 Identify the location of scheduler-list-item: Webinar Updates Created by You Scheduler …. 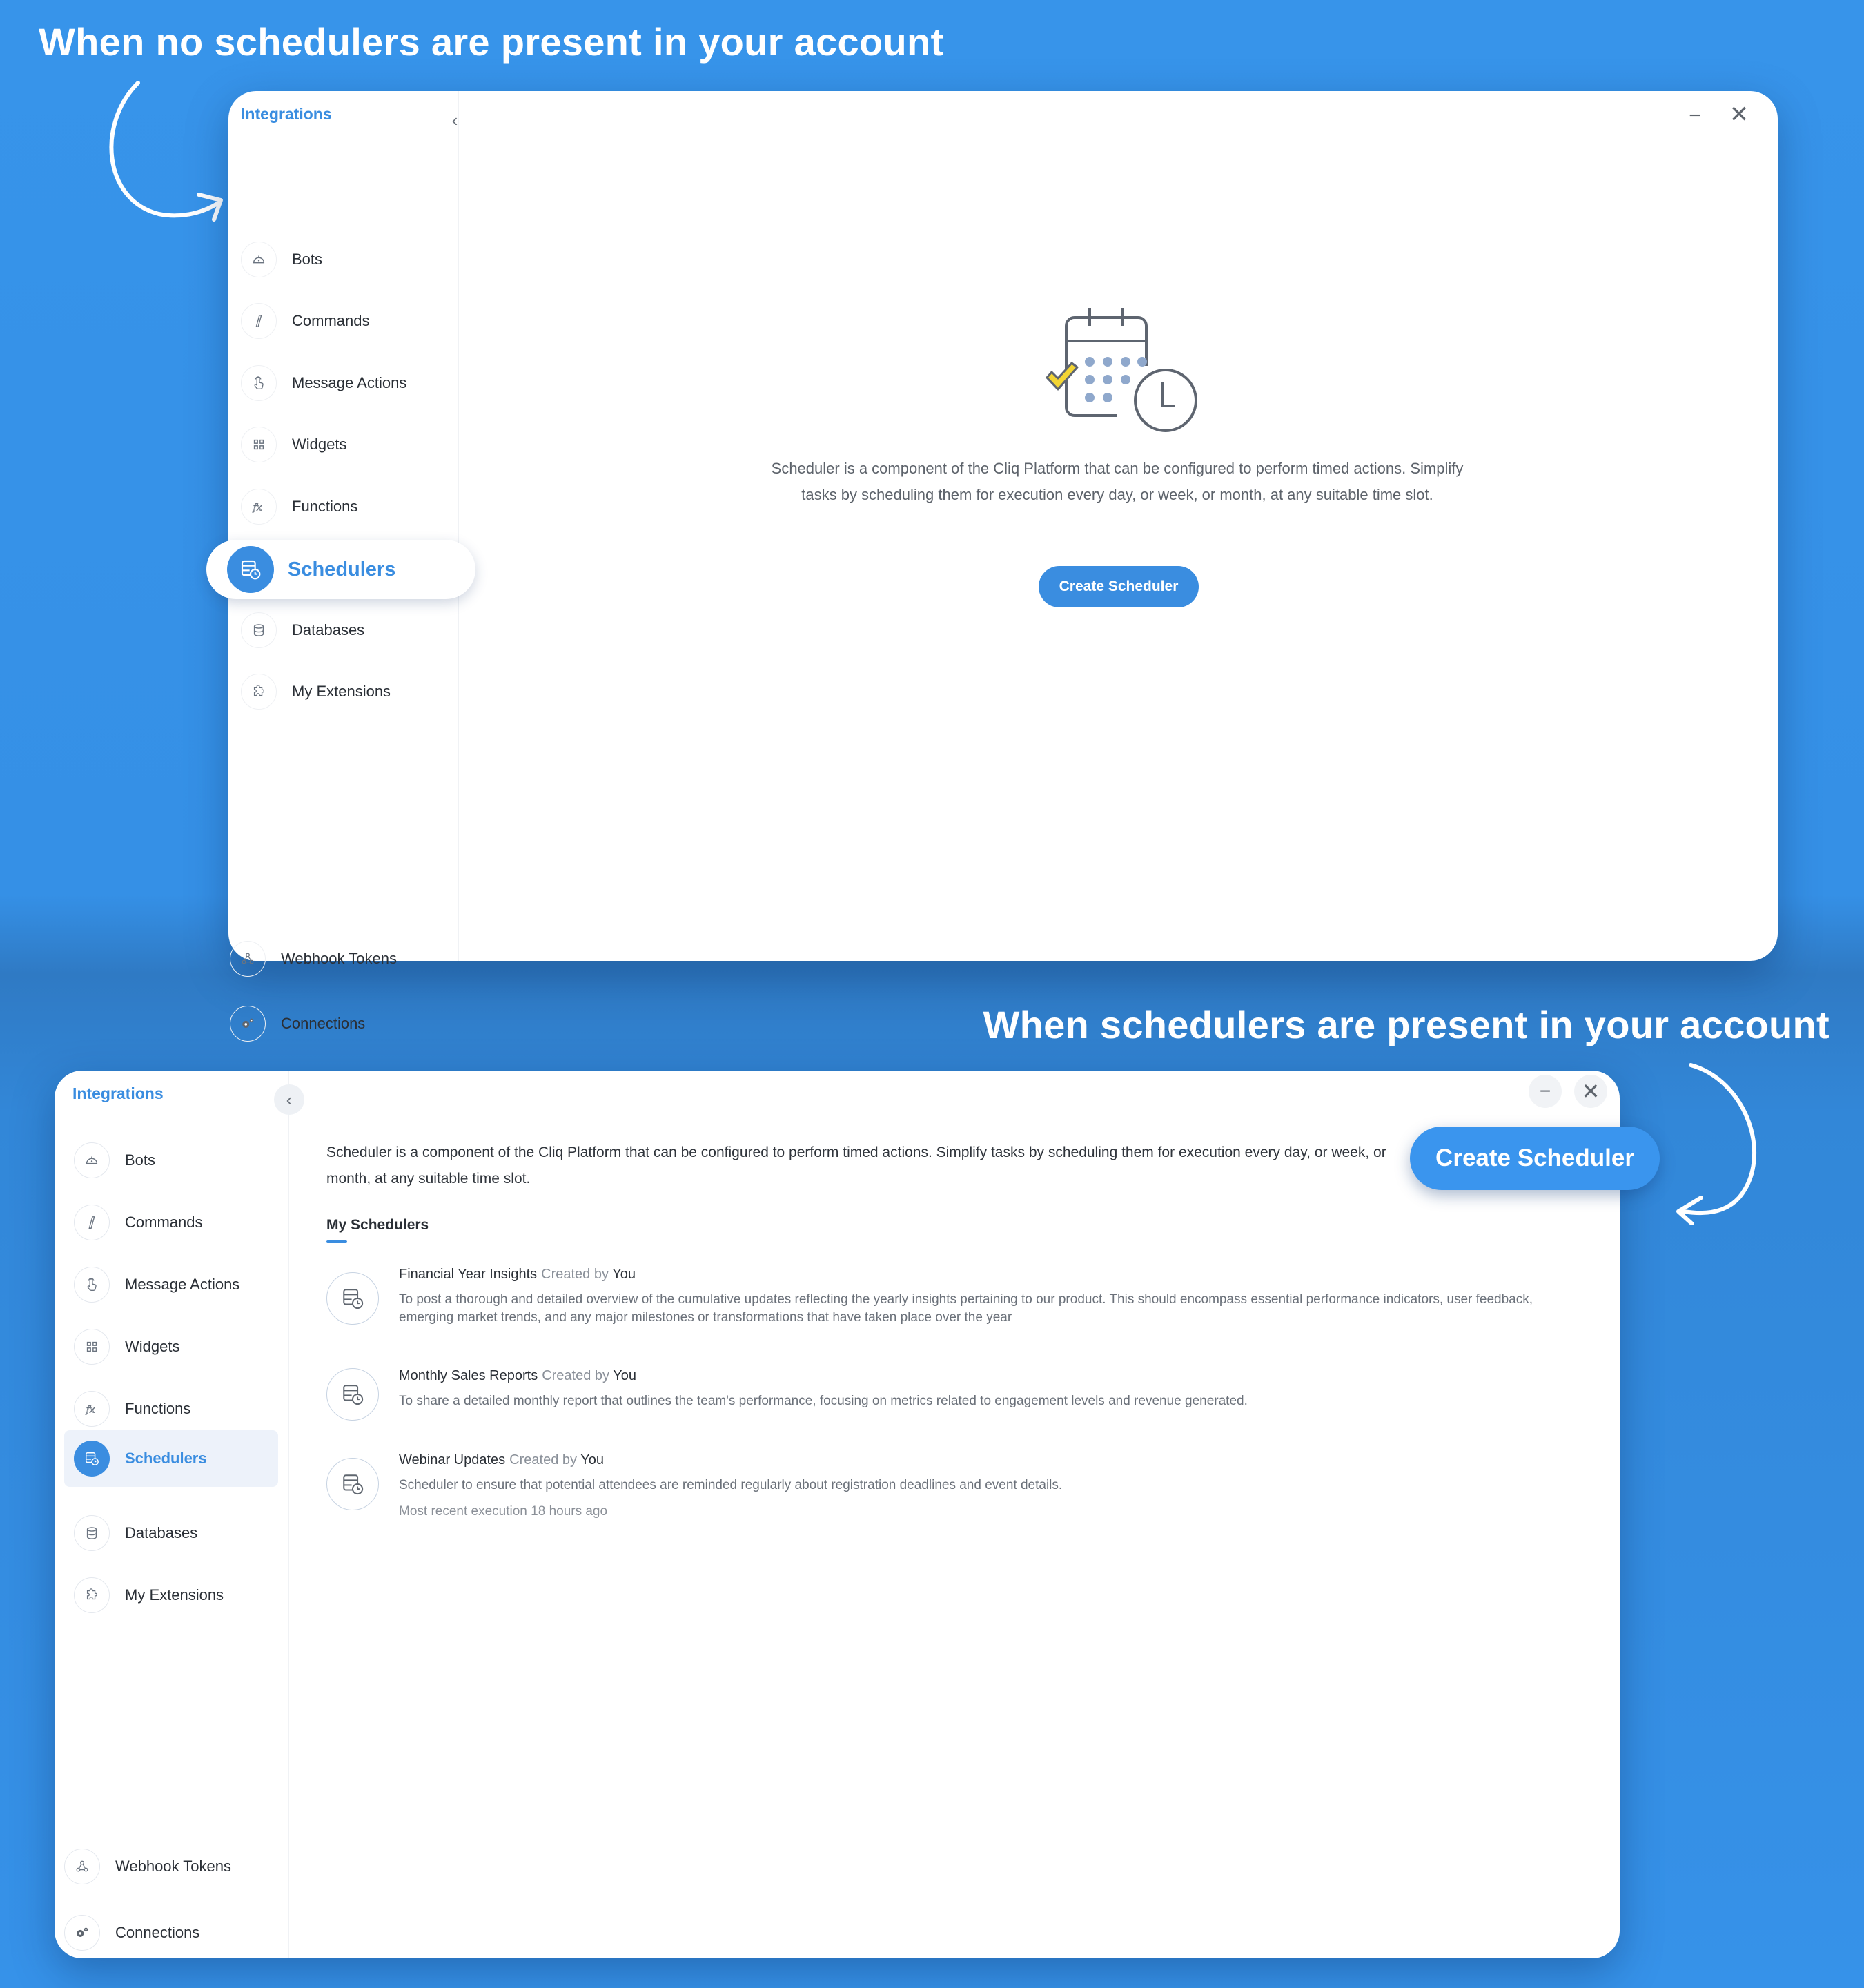
(957, 1489).